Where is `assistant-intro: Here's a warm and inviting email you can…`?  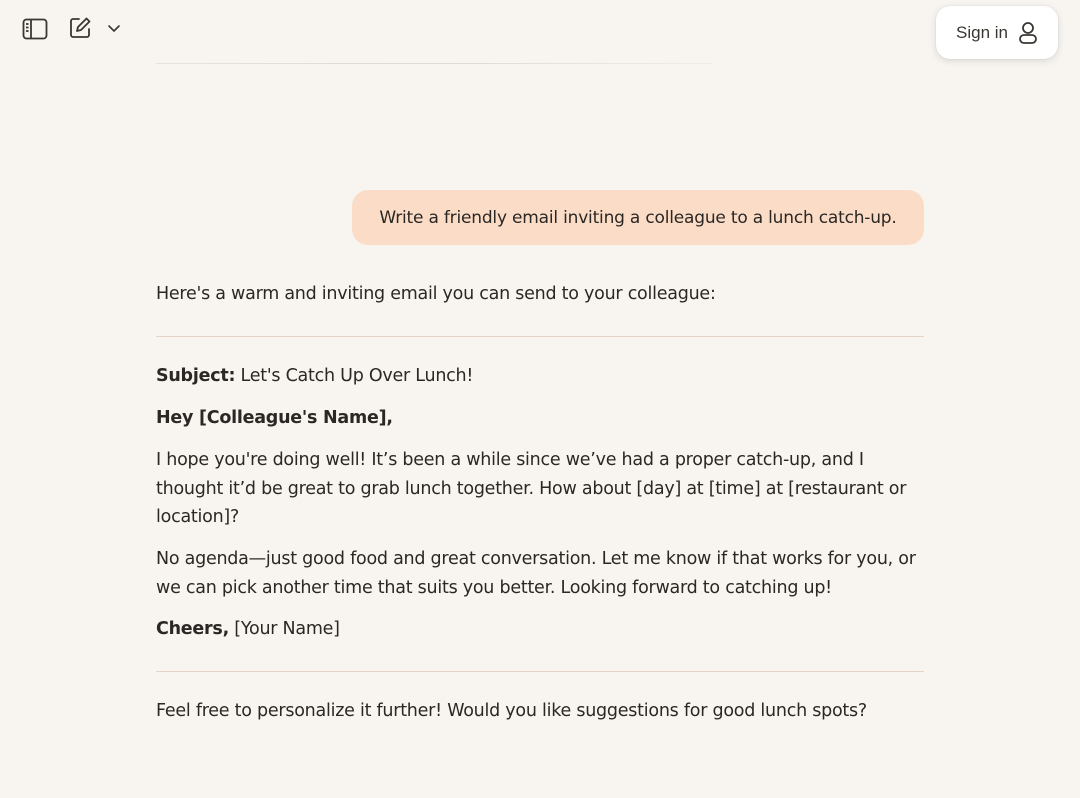
assistant-intro: Here's a warm and inviting email you can… is located at coordinates (436, 294).